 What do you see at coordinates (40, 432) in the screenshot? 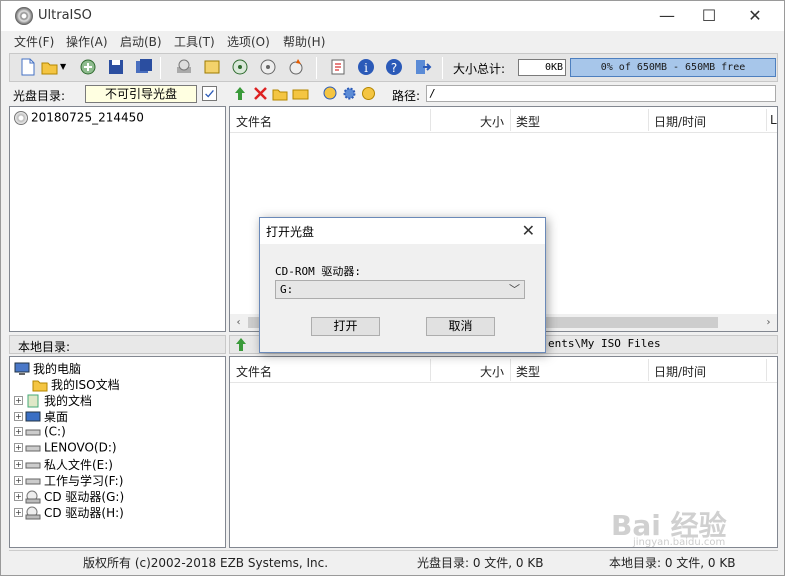
I see `tree-item-drive-c: + (C:)` at bounding box center [40, 432].